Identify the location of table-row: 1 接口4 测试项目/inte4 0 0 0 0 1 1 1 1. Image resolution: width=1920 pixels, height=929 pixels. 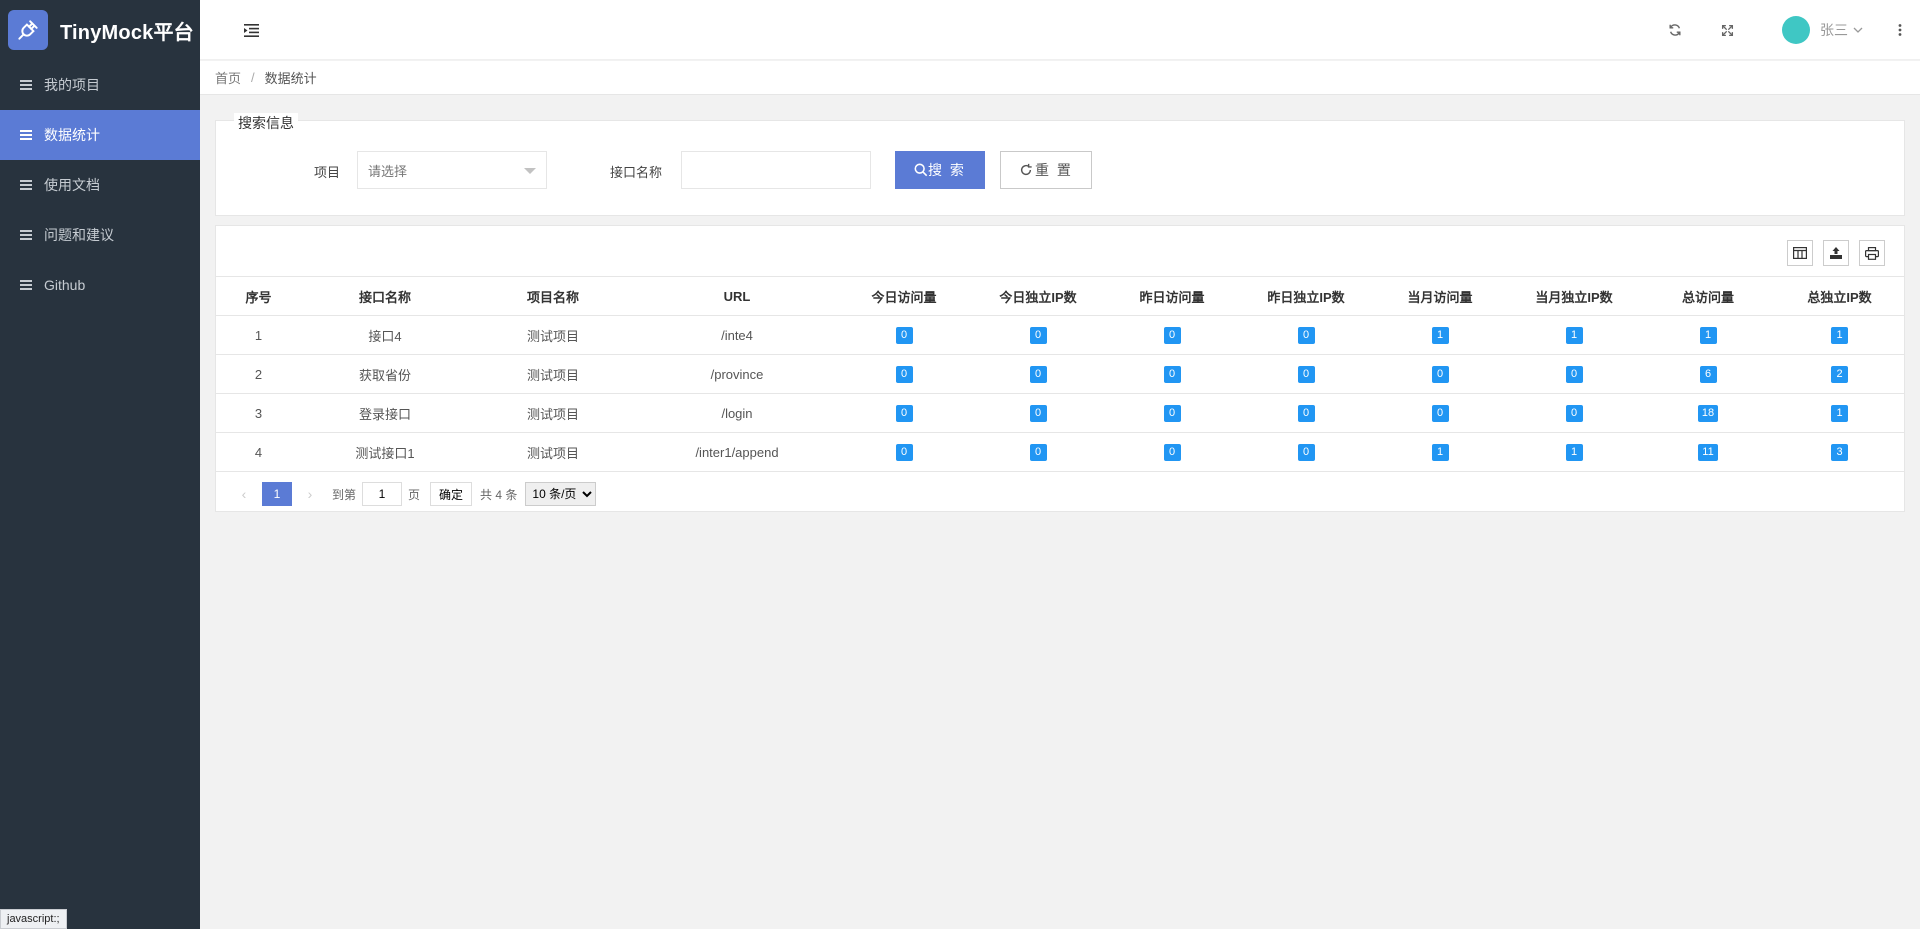
(1060, 335).